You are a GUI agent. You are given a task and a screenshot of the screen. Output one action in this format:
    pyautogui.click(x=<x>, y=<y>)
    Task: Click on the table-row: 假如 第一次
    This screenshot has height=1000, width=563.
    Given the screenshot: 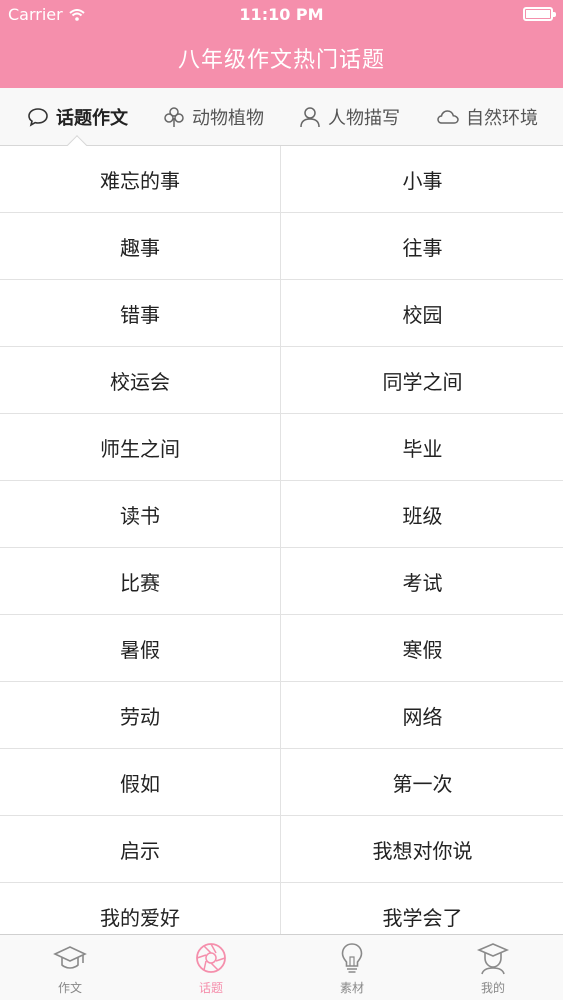 What is the action you would take?
    pyautogui.click(x=281, y=782)
    